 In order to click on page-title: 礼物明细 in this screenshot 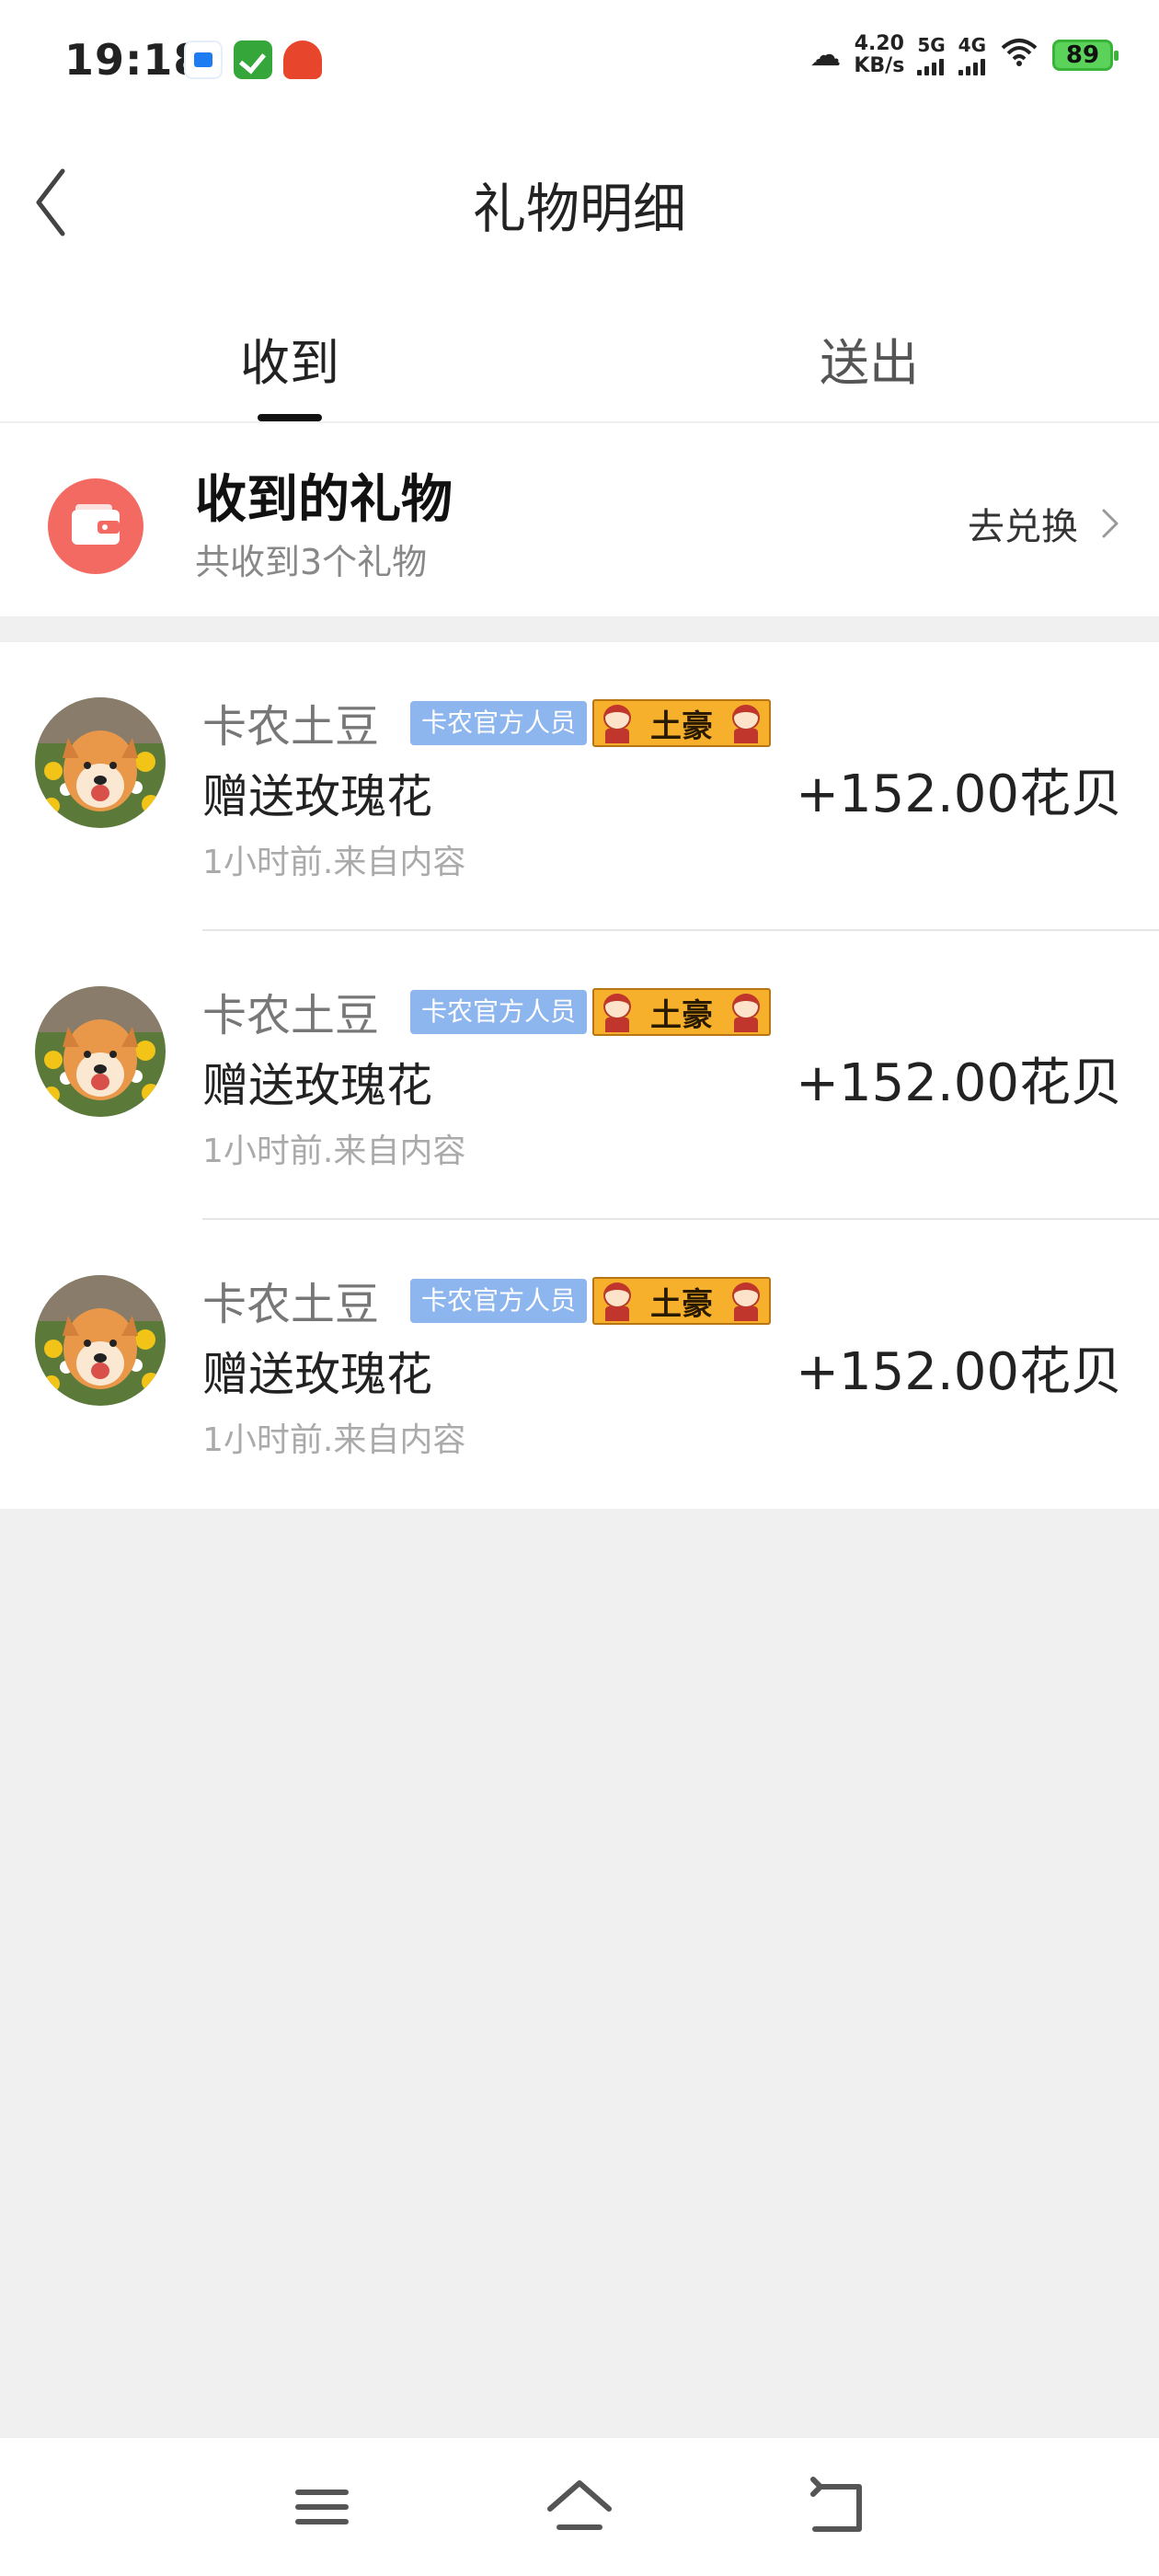, I will do `click(579, 209)`.